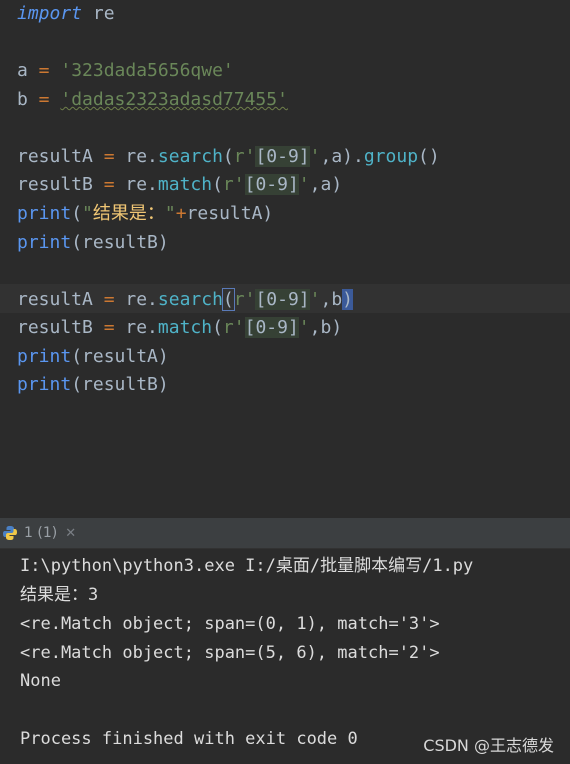  I want to click on code-token: group, so click(391, 156).